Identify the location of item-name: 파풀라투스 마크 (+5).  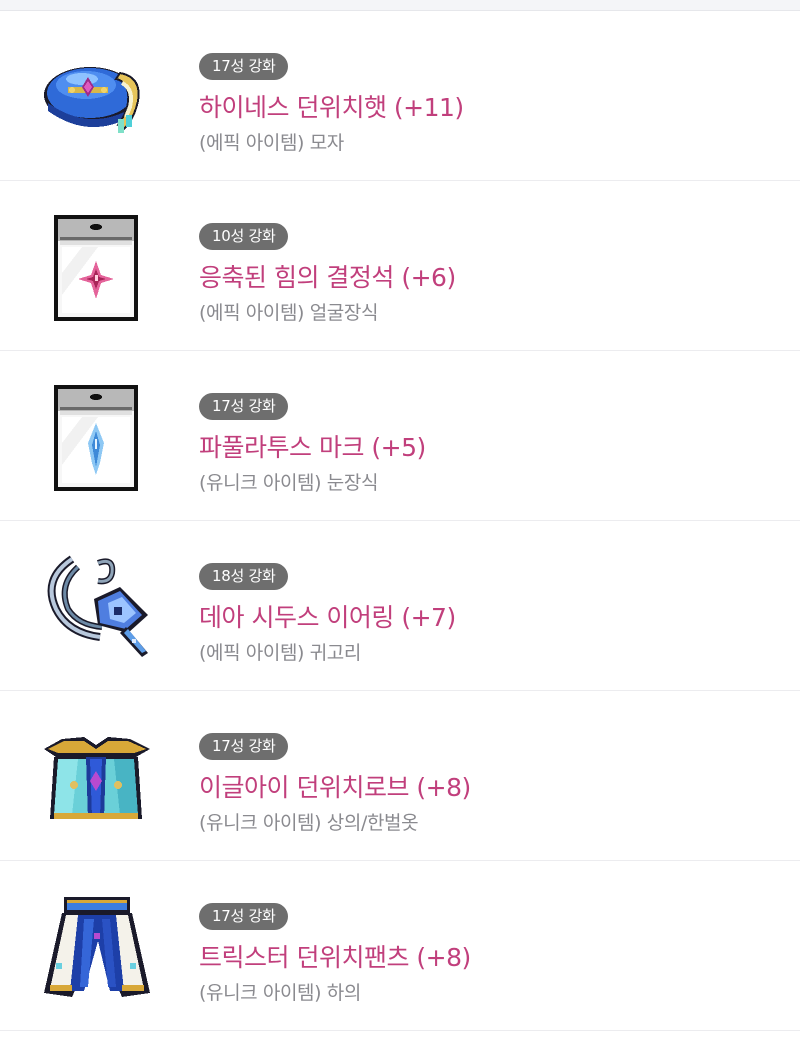
(489, 448).